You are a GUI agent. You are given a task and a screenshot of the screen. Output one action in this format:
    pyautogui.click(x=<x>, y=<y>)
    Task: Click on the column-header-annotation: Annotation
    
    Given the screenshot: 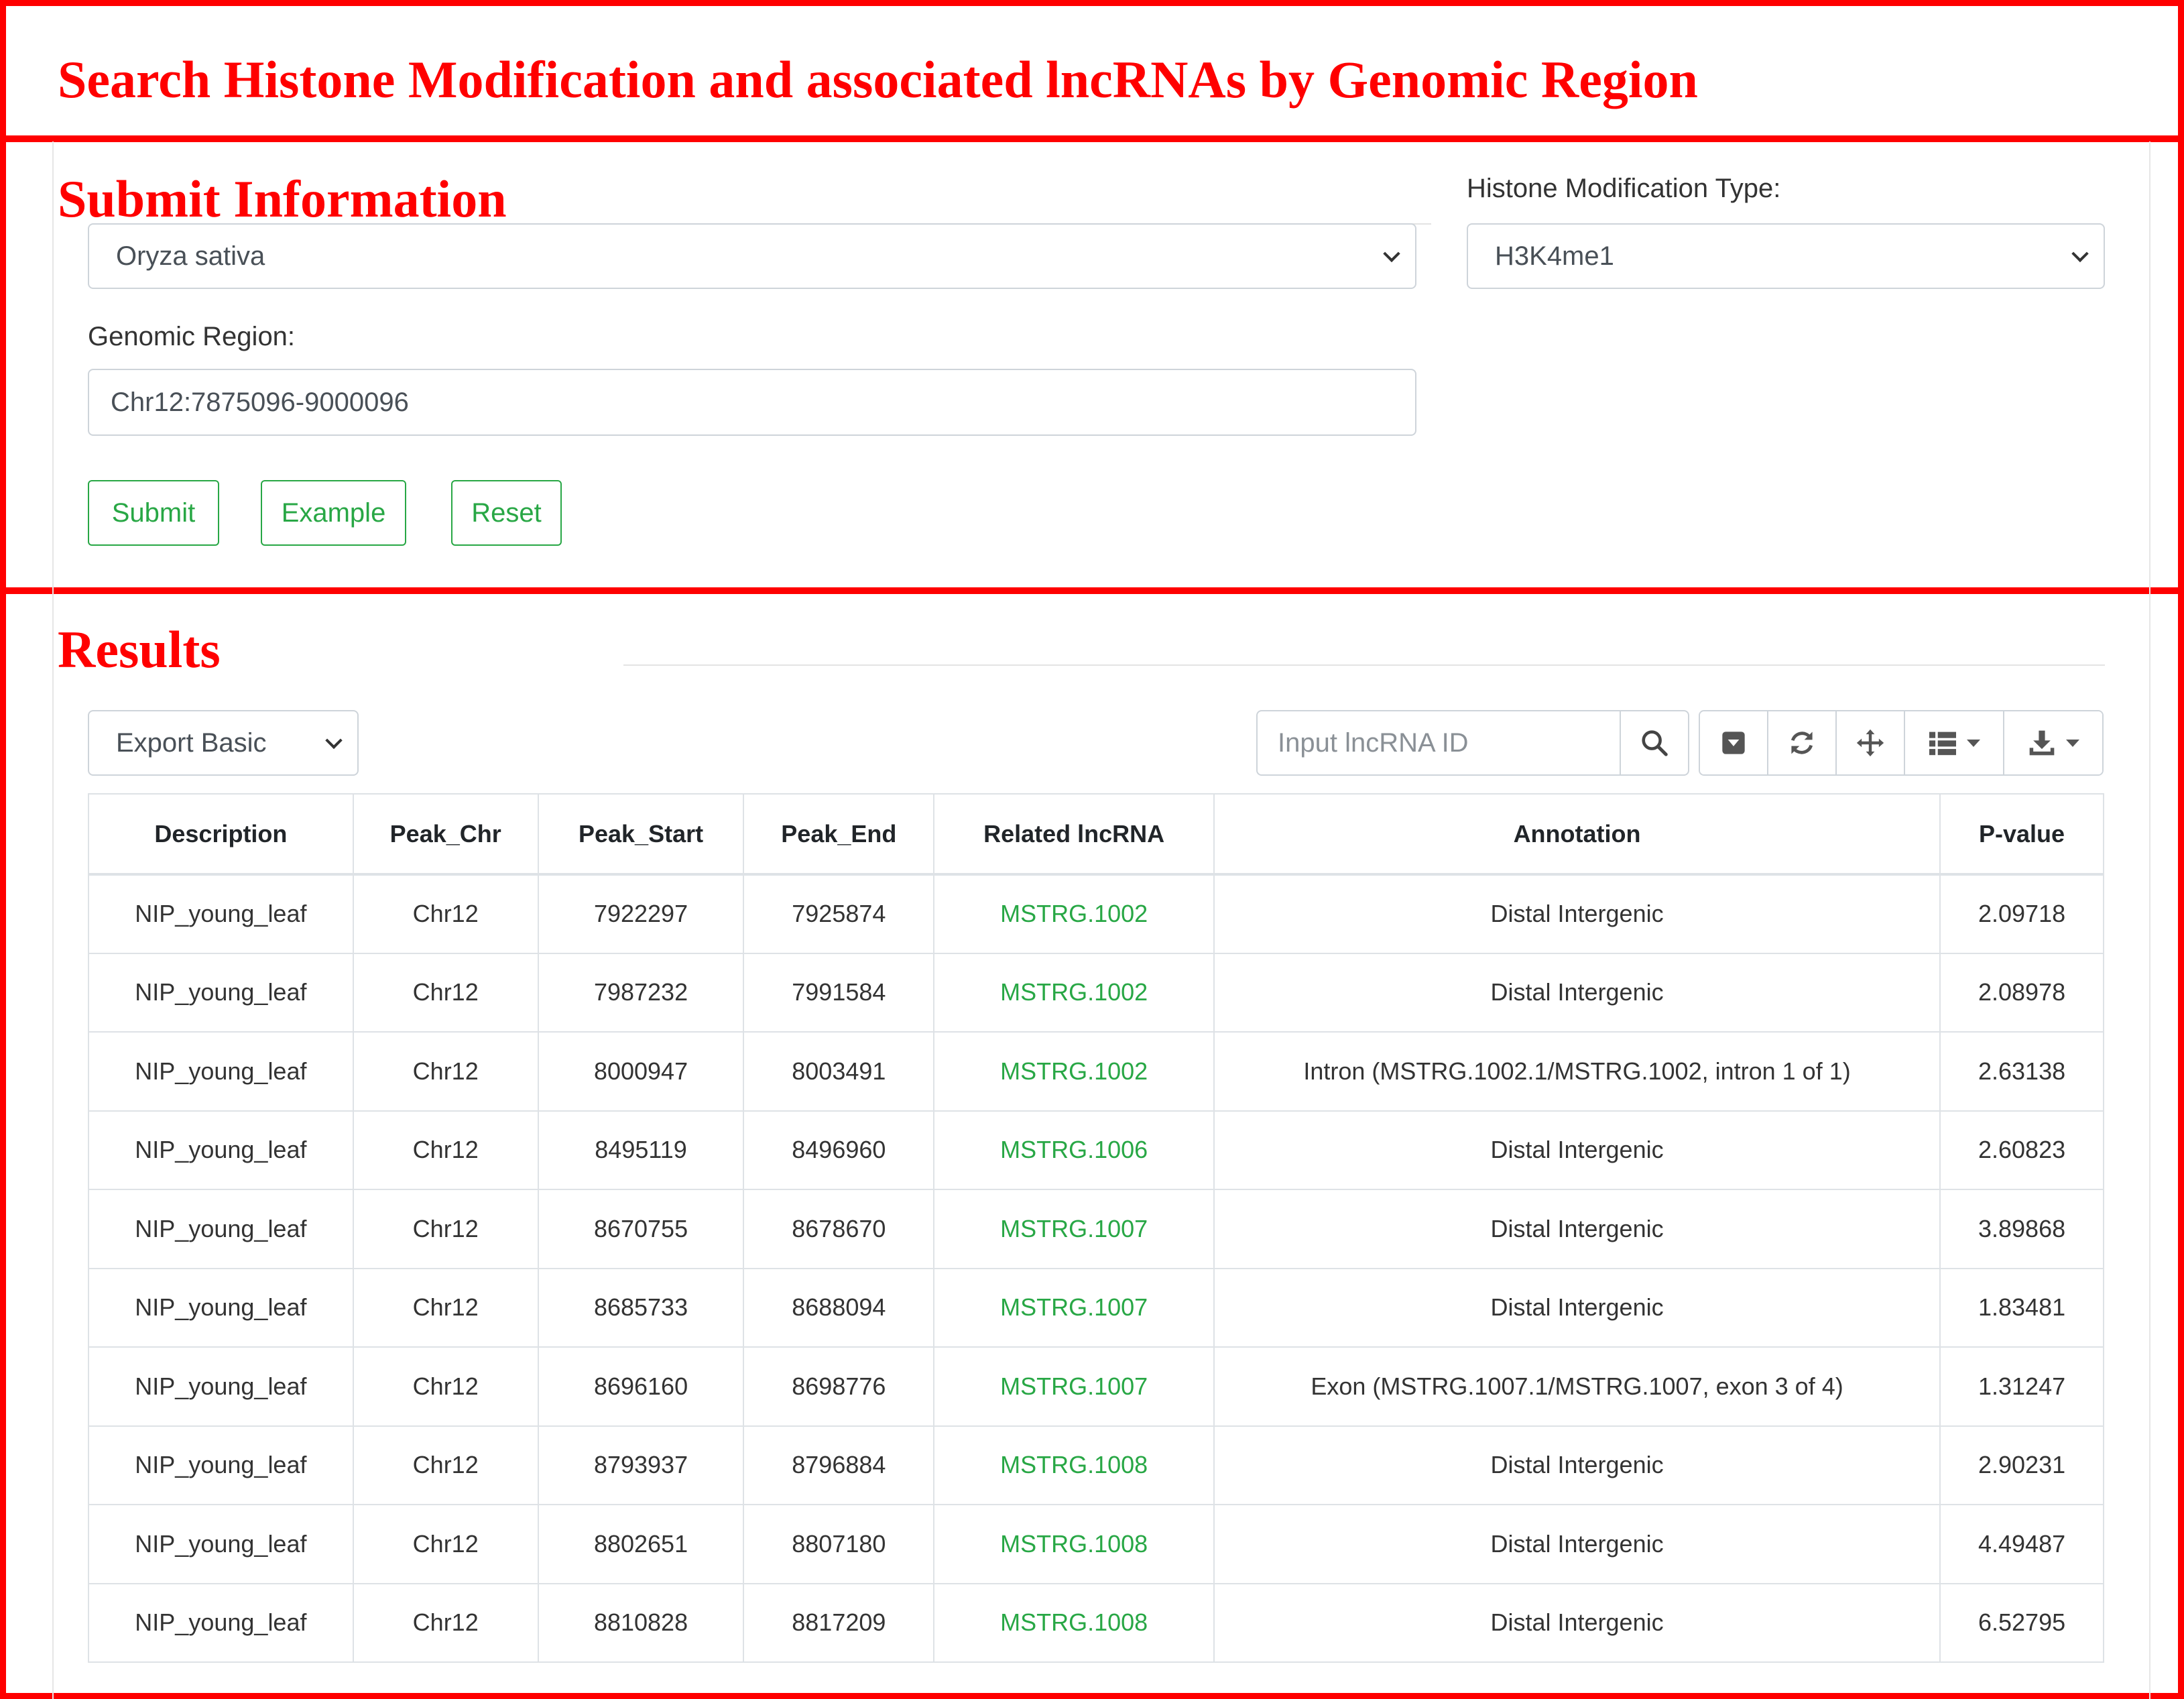 What is the action you would take?
    pyautogui.click(x=1577, y=835)
    